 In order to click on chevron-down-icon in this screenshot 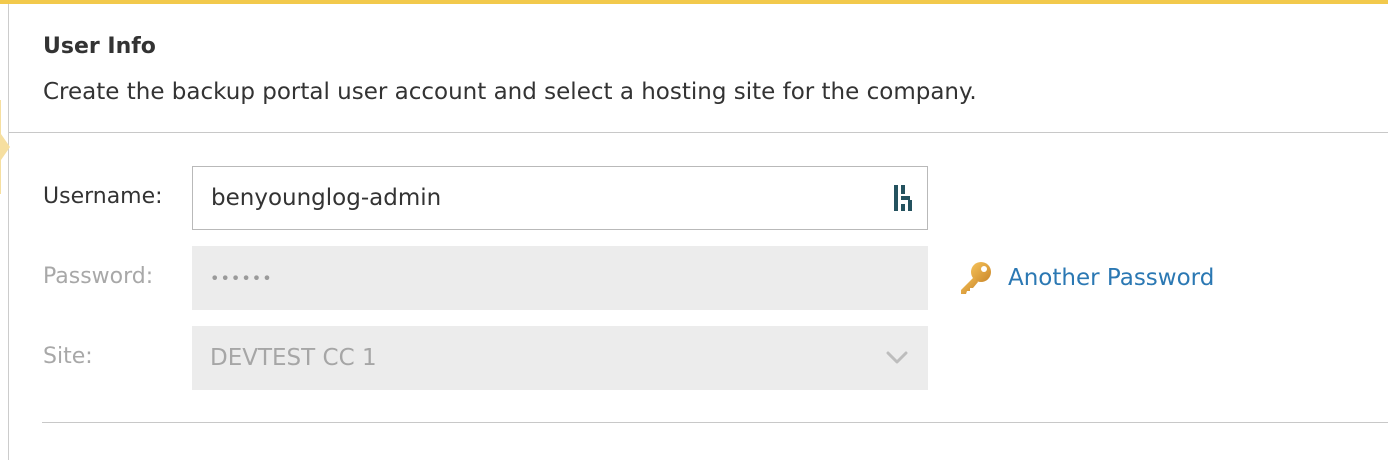, I will do `click(897, 357)`.